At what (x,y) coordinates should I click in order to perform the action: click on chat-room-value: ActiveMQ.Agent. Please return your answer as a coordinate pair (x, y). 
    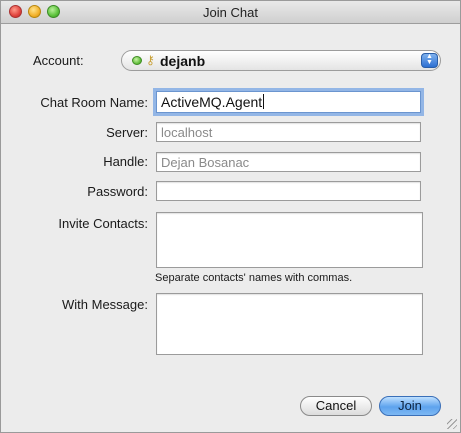
    Looking at the image, I should click on (212, 102).